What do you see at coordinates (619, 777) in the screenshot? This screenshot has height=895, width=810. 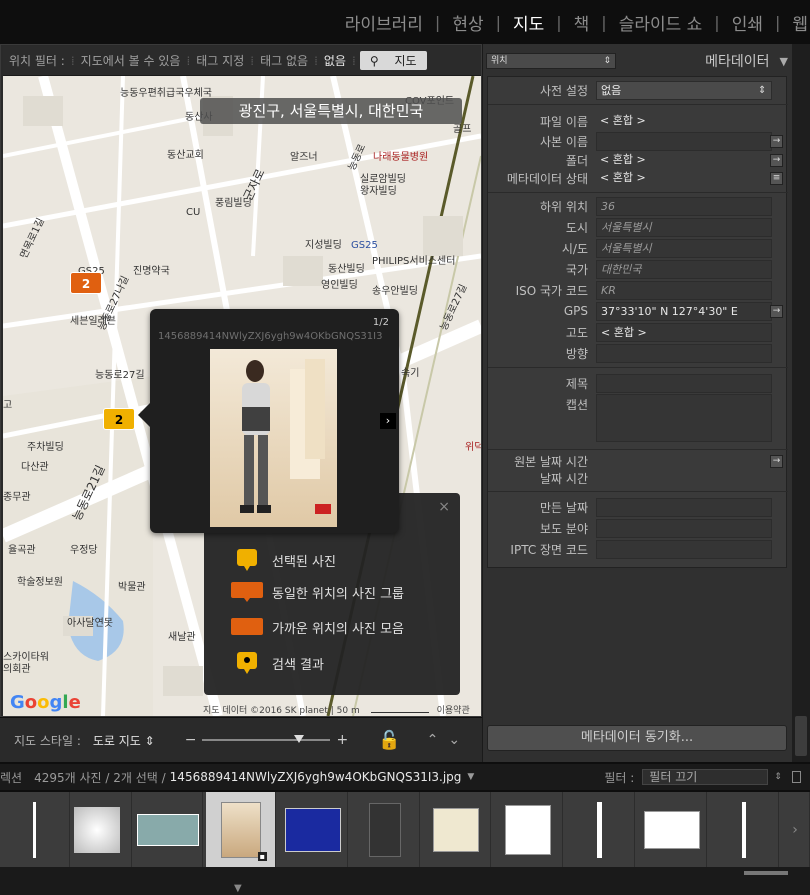 I see `filter-label: 필터 :` at bounding box center [619, 777].